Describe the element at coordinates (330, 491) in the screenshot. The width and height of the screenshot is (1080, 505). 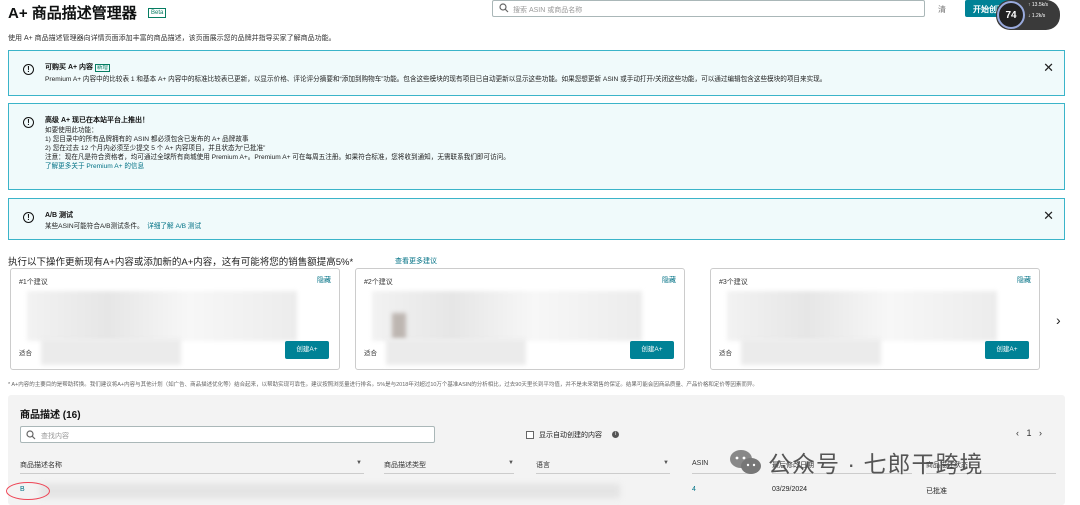
I see `blurred-row-content` at that location.